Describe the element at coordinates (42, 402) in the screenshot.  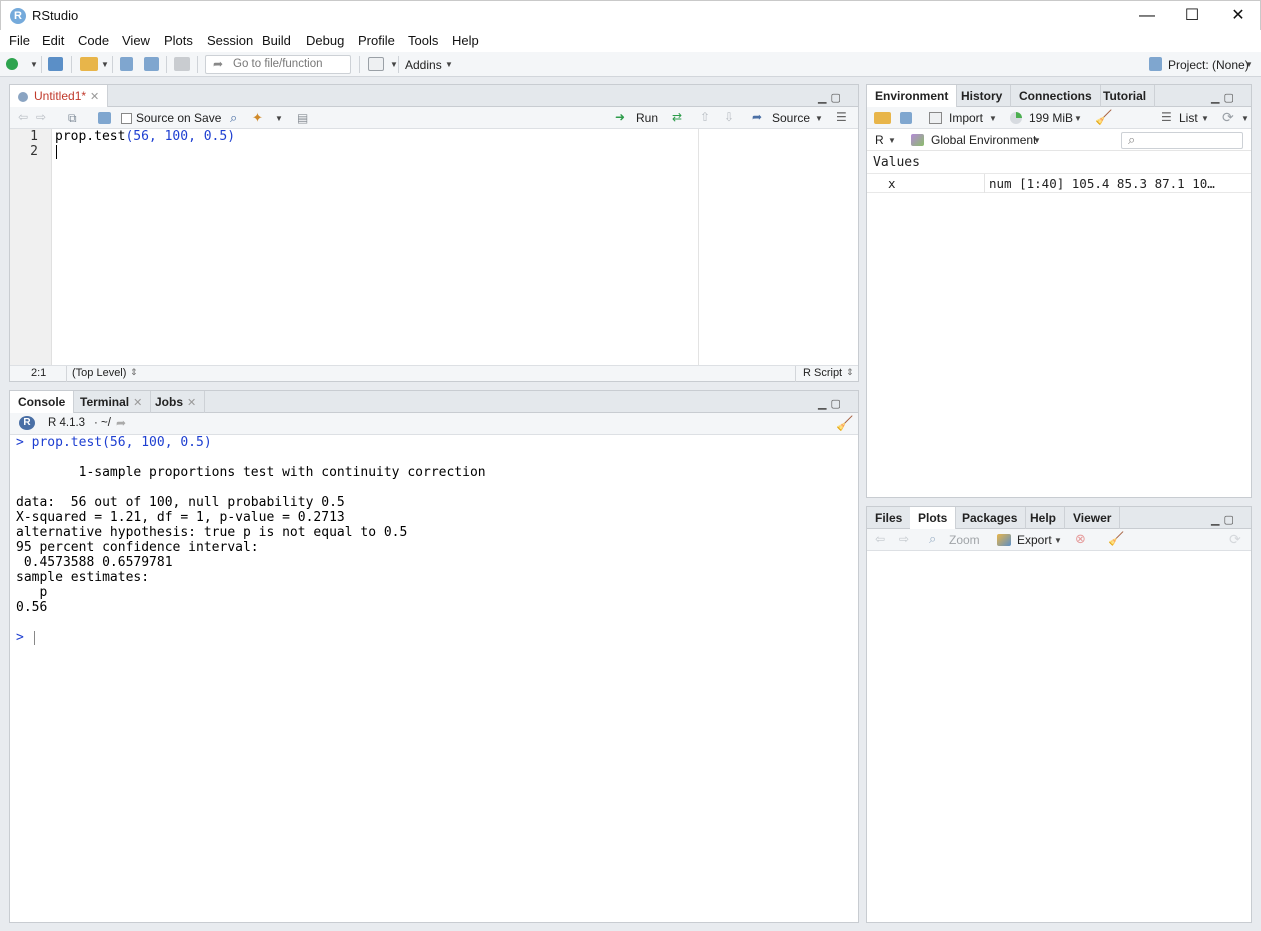
I see `tab-console: Console` at that location.